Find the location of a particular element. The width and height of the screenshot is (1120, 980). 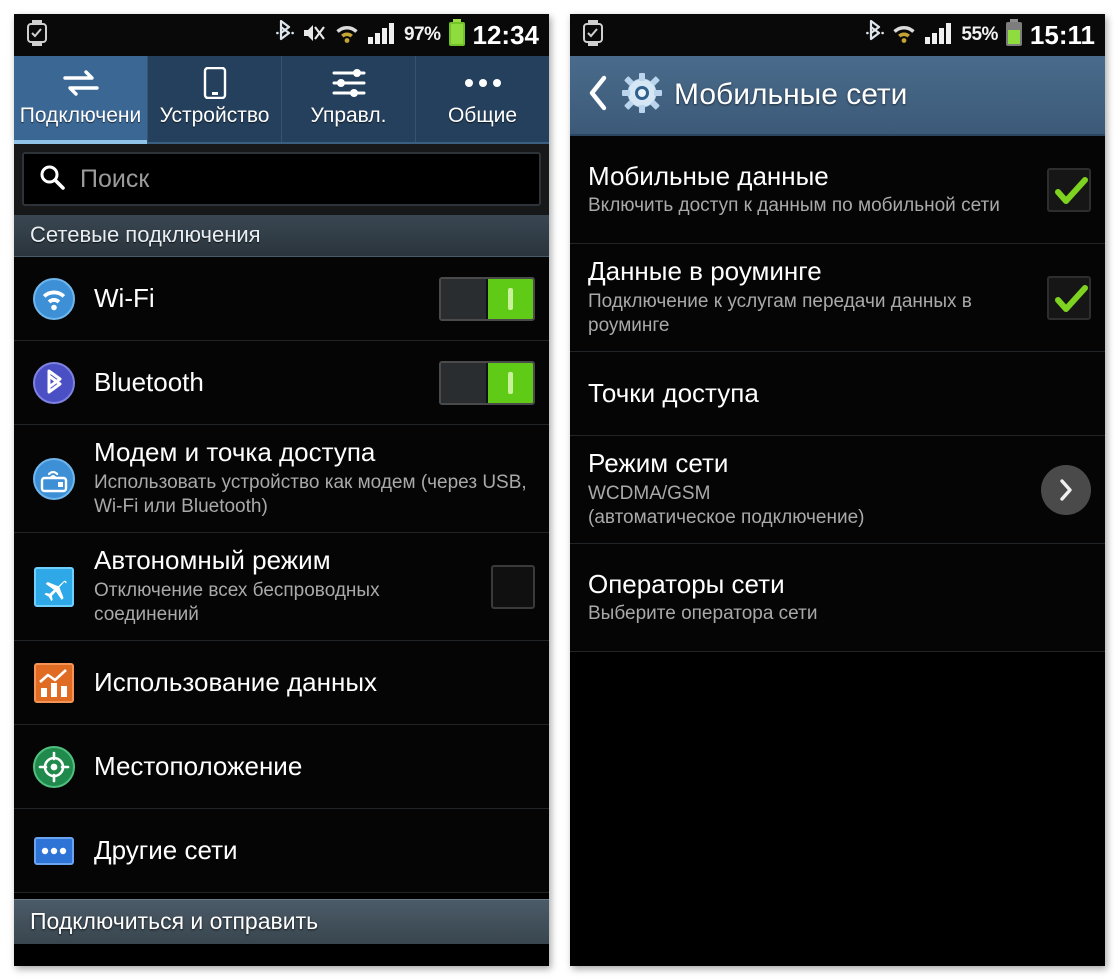

list-item-text: Использование данных is located at coordinates (314, 682).